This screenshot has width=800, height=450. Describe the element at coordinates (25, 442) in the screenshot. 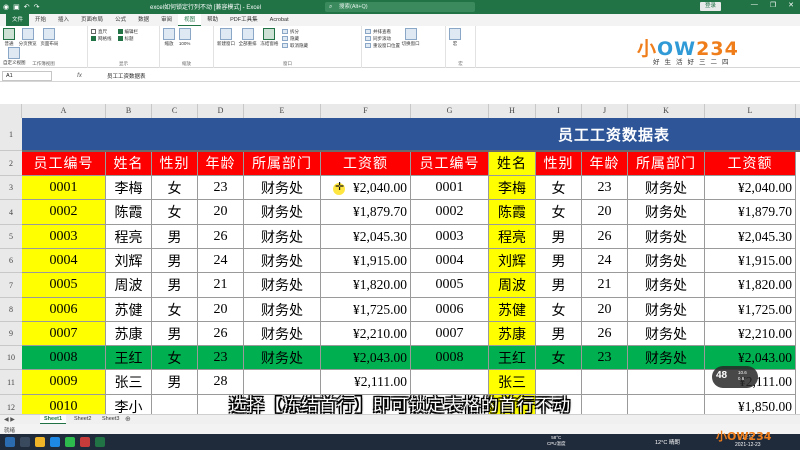

I see `search-taskbar-icon` at that location.